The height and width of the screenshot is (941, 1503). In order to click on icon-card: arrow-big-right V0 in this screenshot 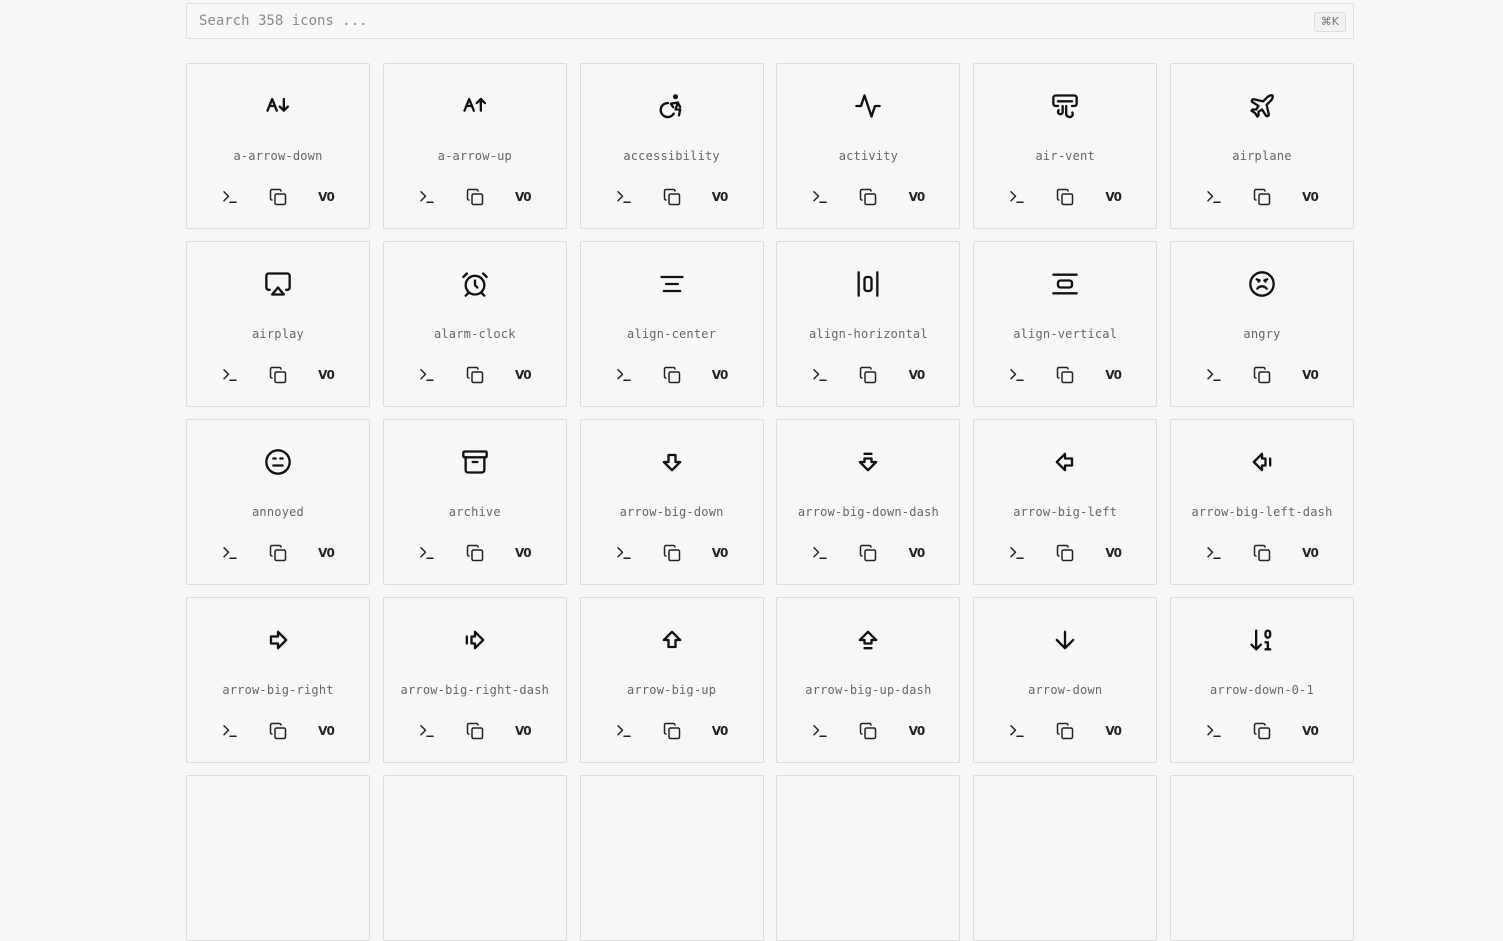, I will do `click(278, 680)`.